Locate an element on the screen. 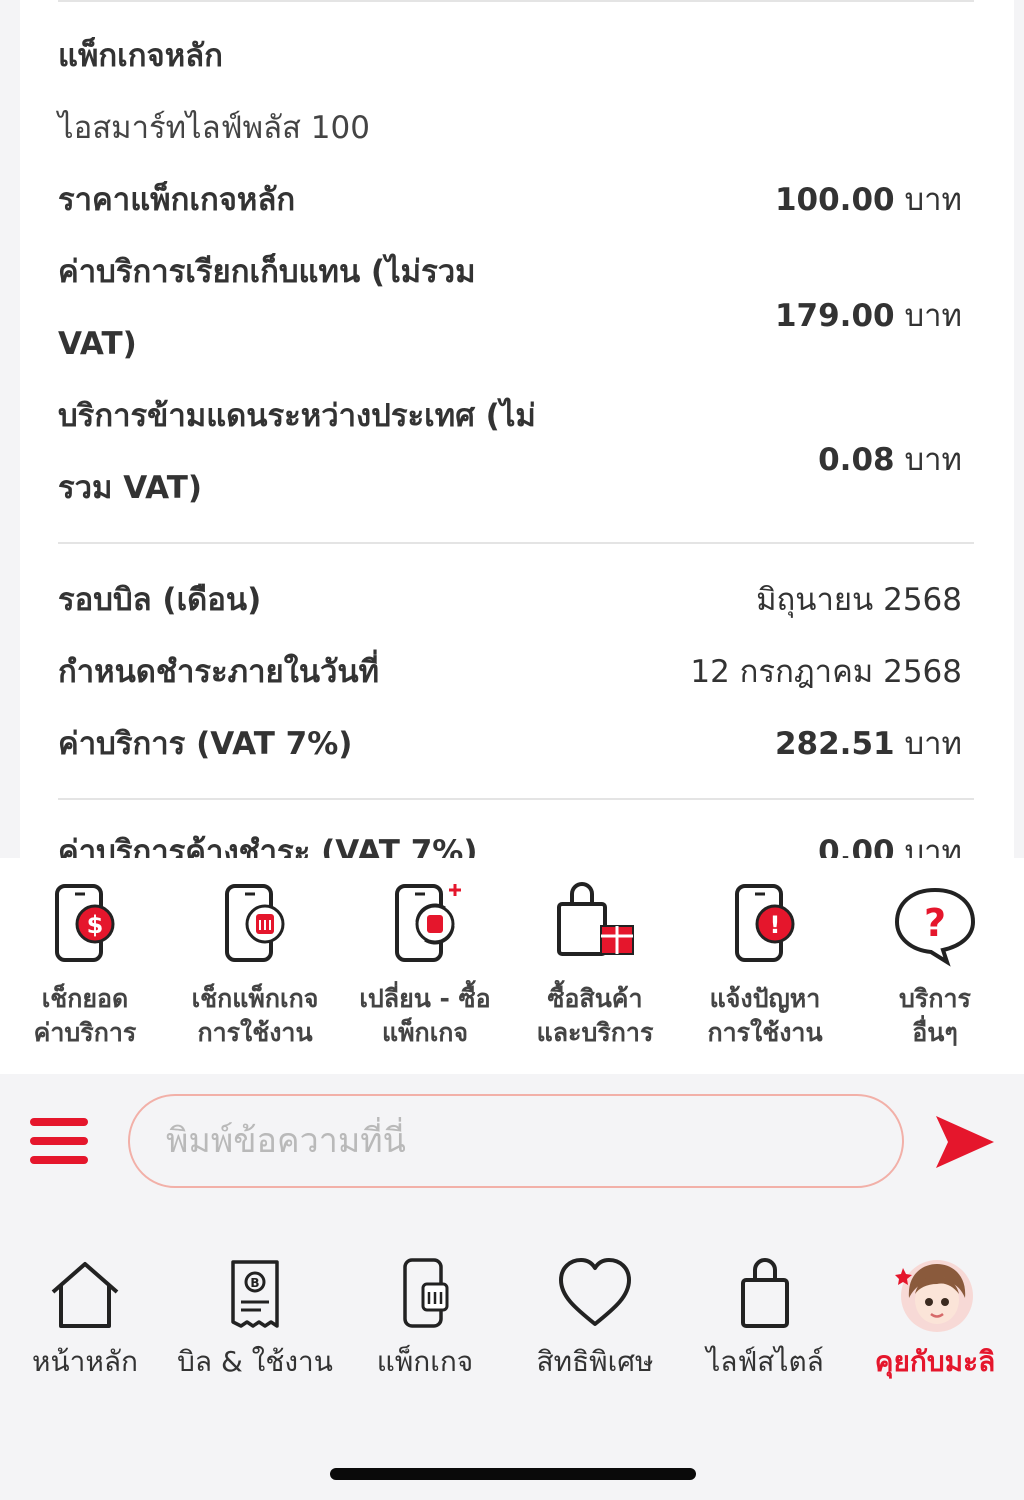 The height and width of the screenshot is (1500, 1024). service-charge-row: ค่าบริการ (VAT 7%) 282.51 บาท is located at coordinates (510, 744).